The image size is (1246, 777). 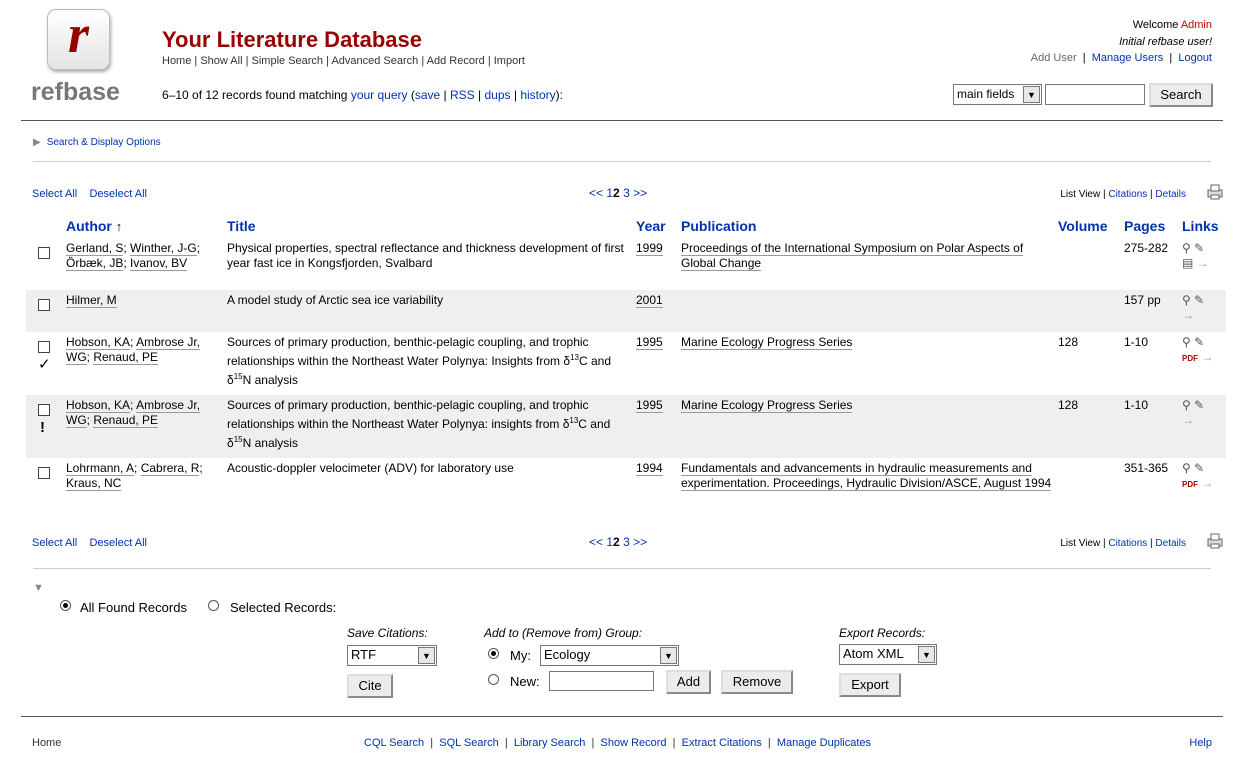 I want to click on library-search-link: Library Search, so click(x=550, y=743).